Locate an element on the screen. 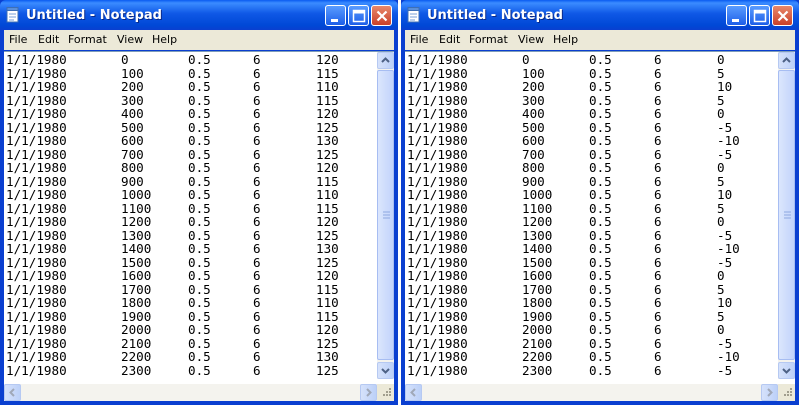 The width and height of the screenshot is (800, 405). text-line: 1/1/1980 1700 0.5 6 115 is located at coordinates (190, 289).